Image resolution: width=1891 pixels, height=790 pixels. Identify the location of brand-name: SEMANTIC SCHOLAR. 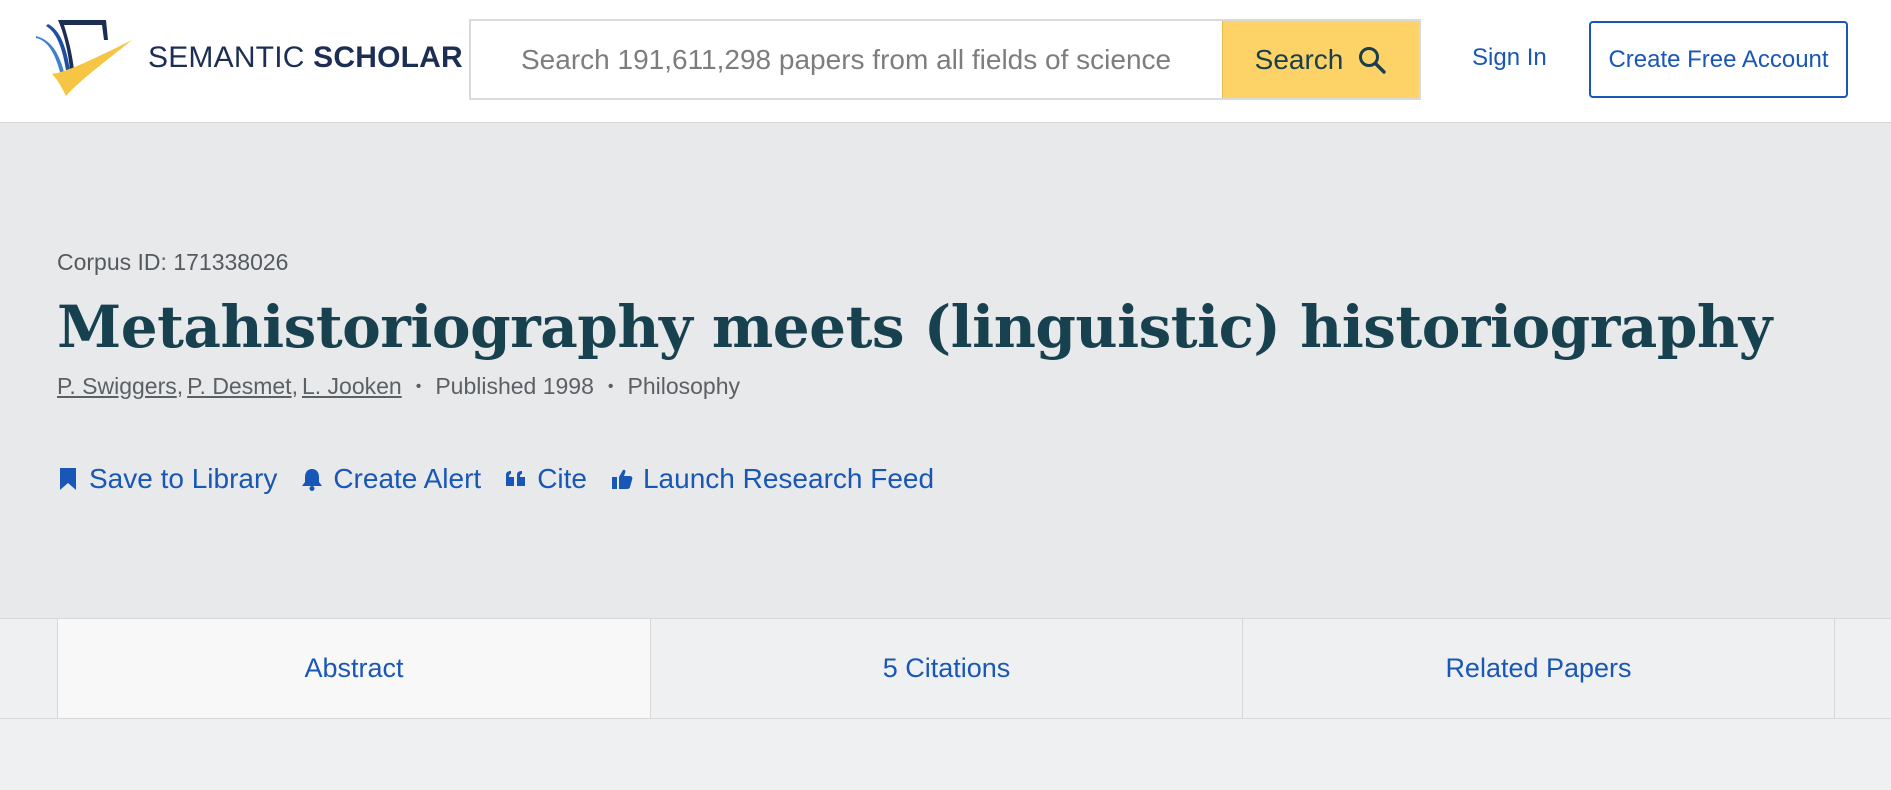
(305, 58).